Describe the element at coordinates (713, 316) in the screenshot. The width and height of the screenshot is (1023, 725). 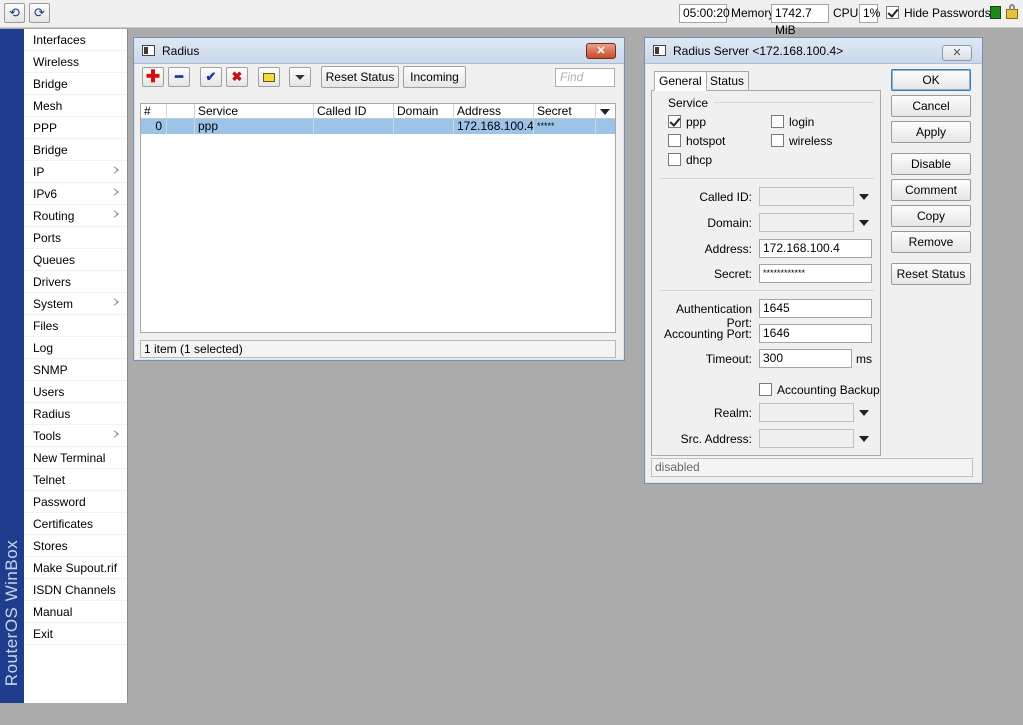
I see `auth-port-label: Authentication Port:` at that location.